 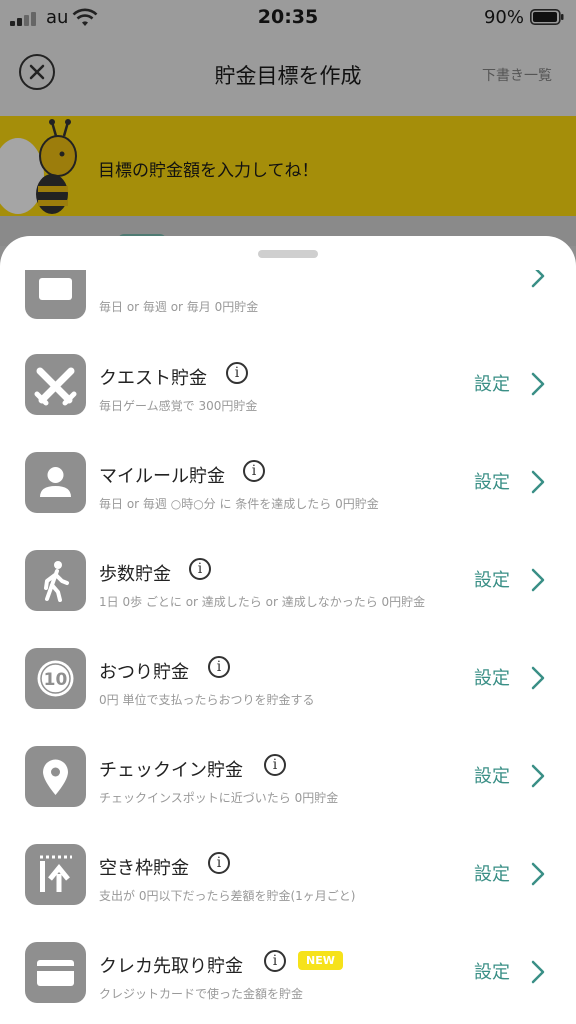 I want to click on coin-10-icon: 10, so click(x=55, y=678).